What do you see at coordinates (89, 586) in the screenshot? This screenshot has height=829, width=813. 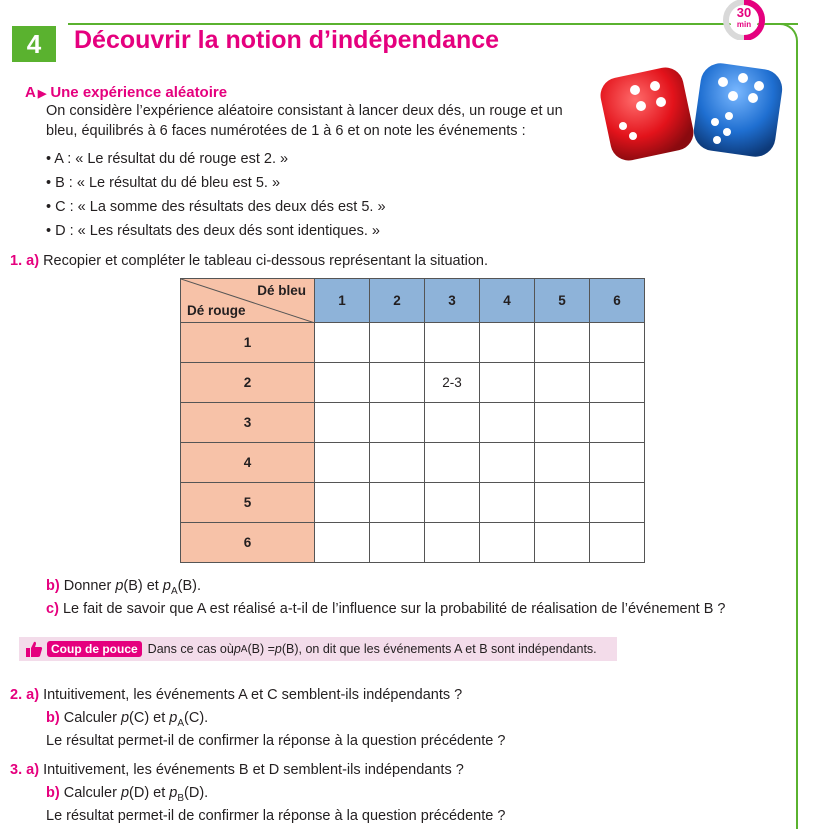 I see `question-text: Donner` at bounding box center [89, 586].